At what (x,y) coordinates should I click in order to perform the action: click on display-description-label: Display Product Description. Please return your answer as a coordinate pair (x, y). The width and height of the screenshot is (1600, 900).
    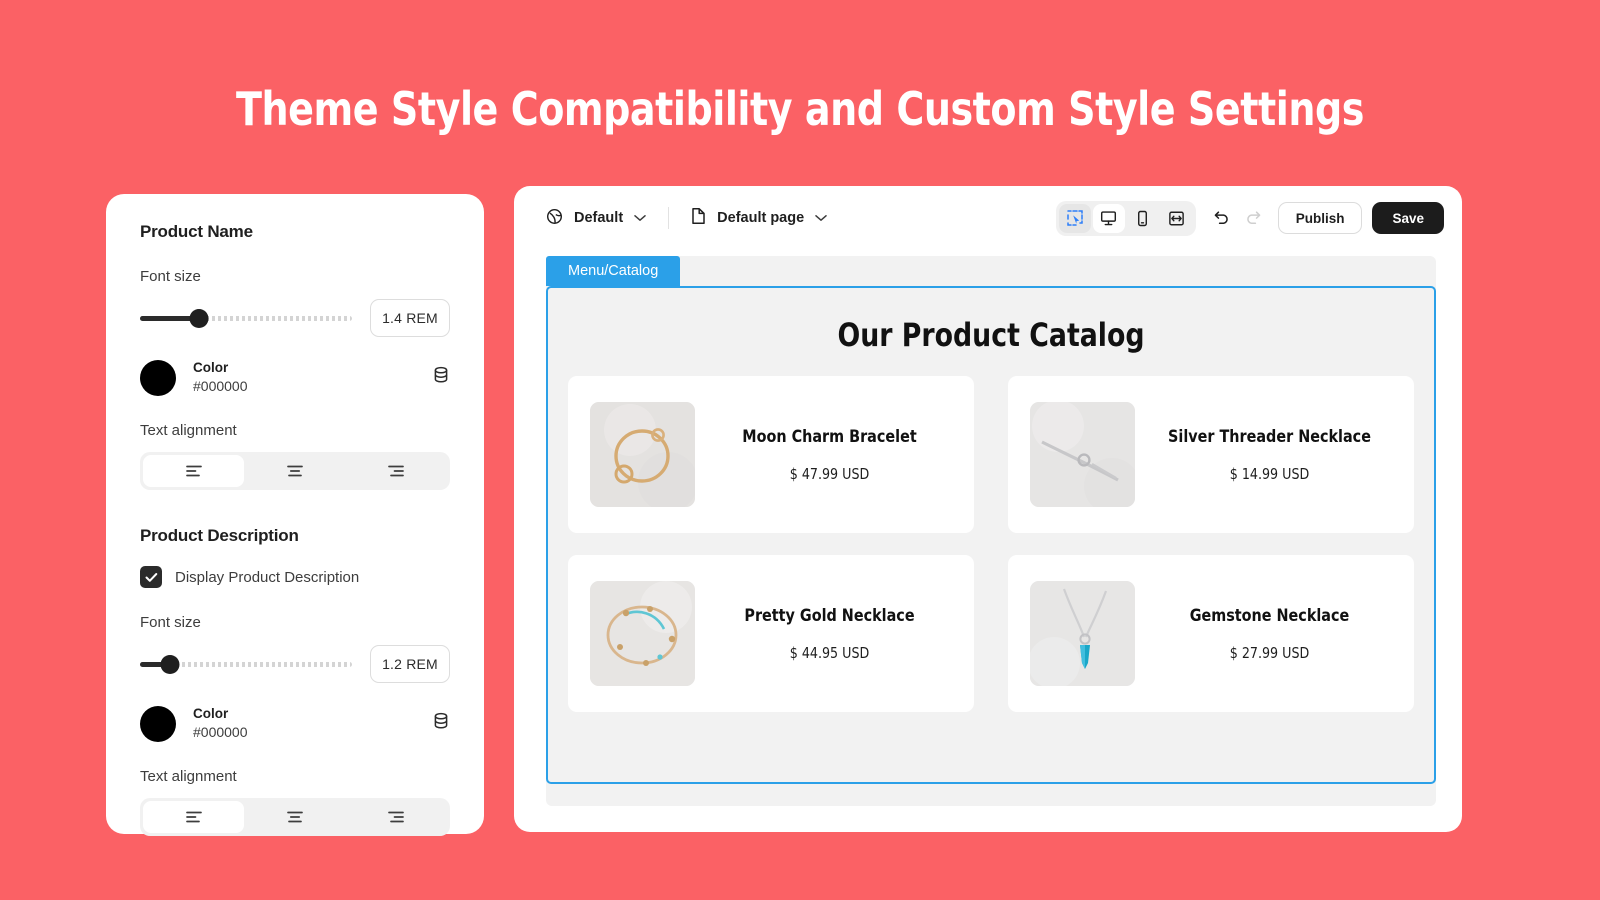
    Looking at the image, I should click on (267, 577).